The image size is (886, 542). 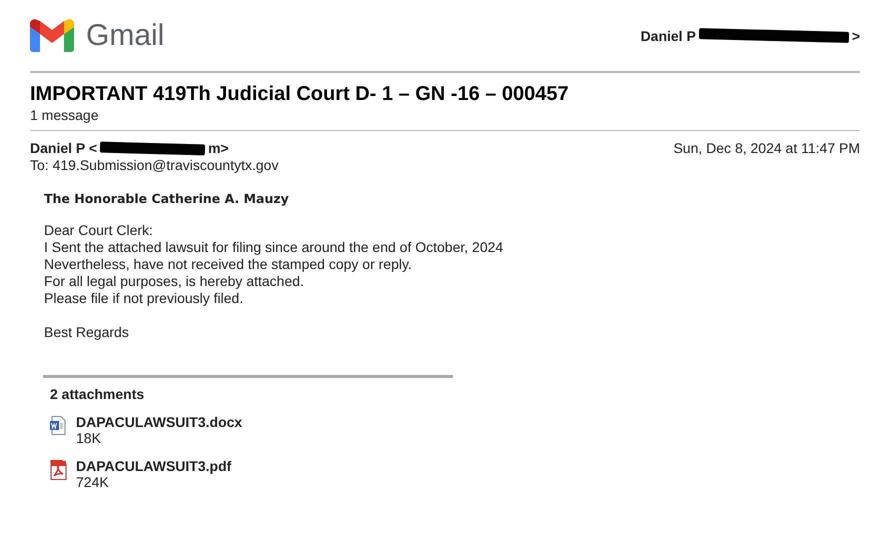 What do you see at coordinates (64, 148) in the screenshot?
I see `sender-name: Daniel P <` at bounding box center [64, 148].